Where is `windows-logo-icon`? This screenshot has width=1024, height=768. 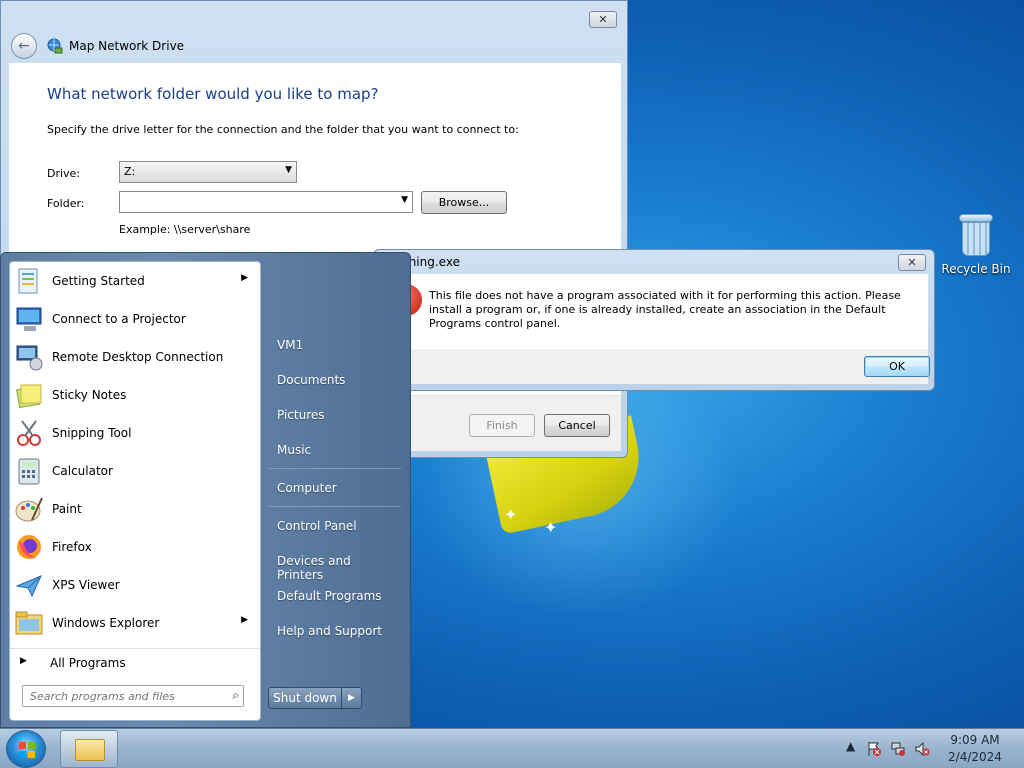
windows-logo-icon is located at coordinates (27, 750).